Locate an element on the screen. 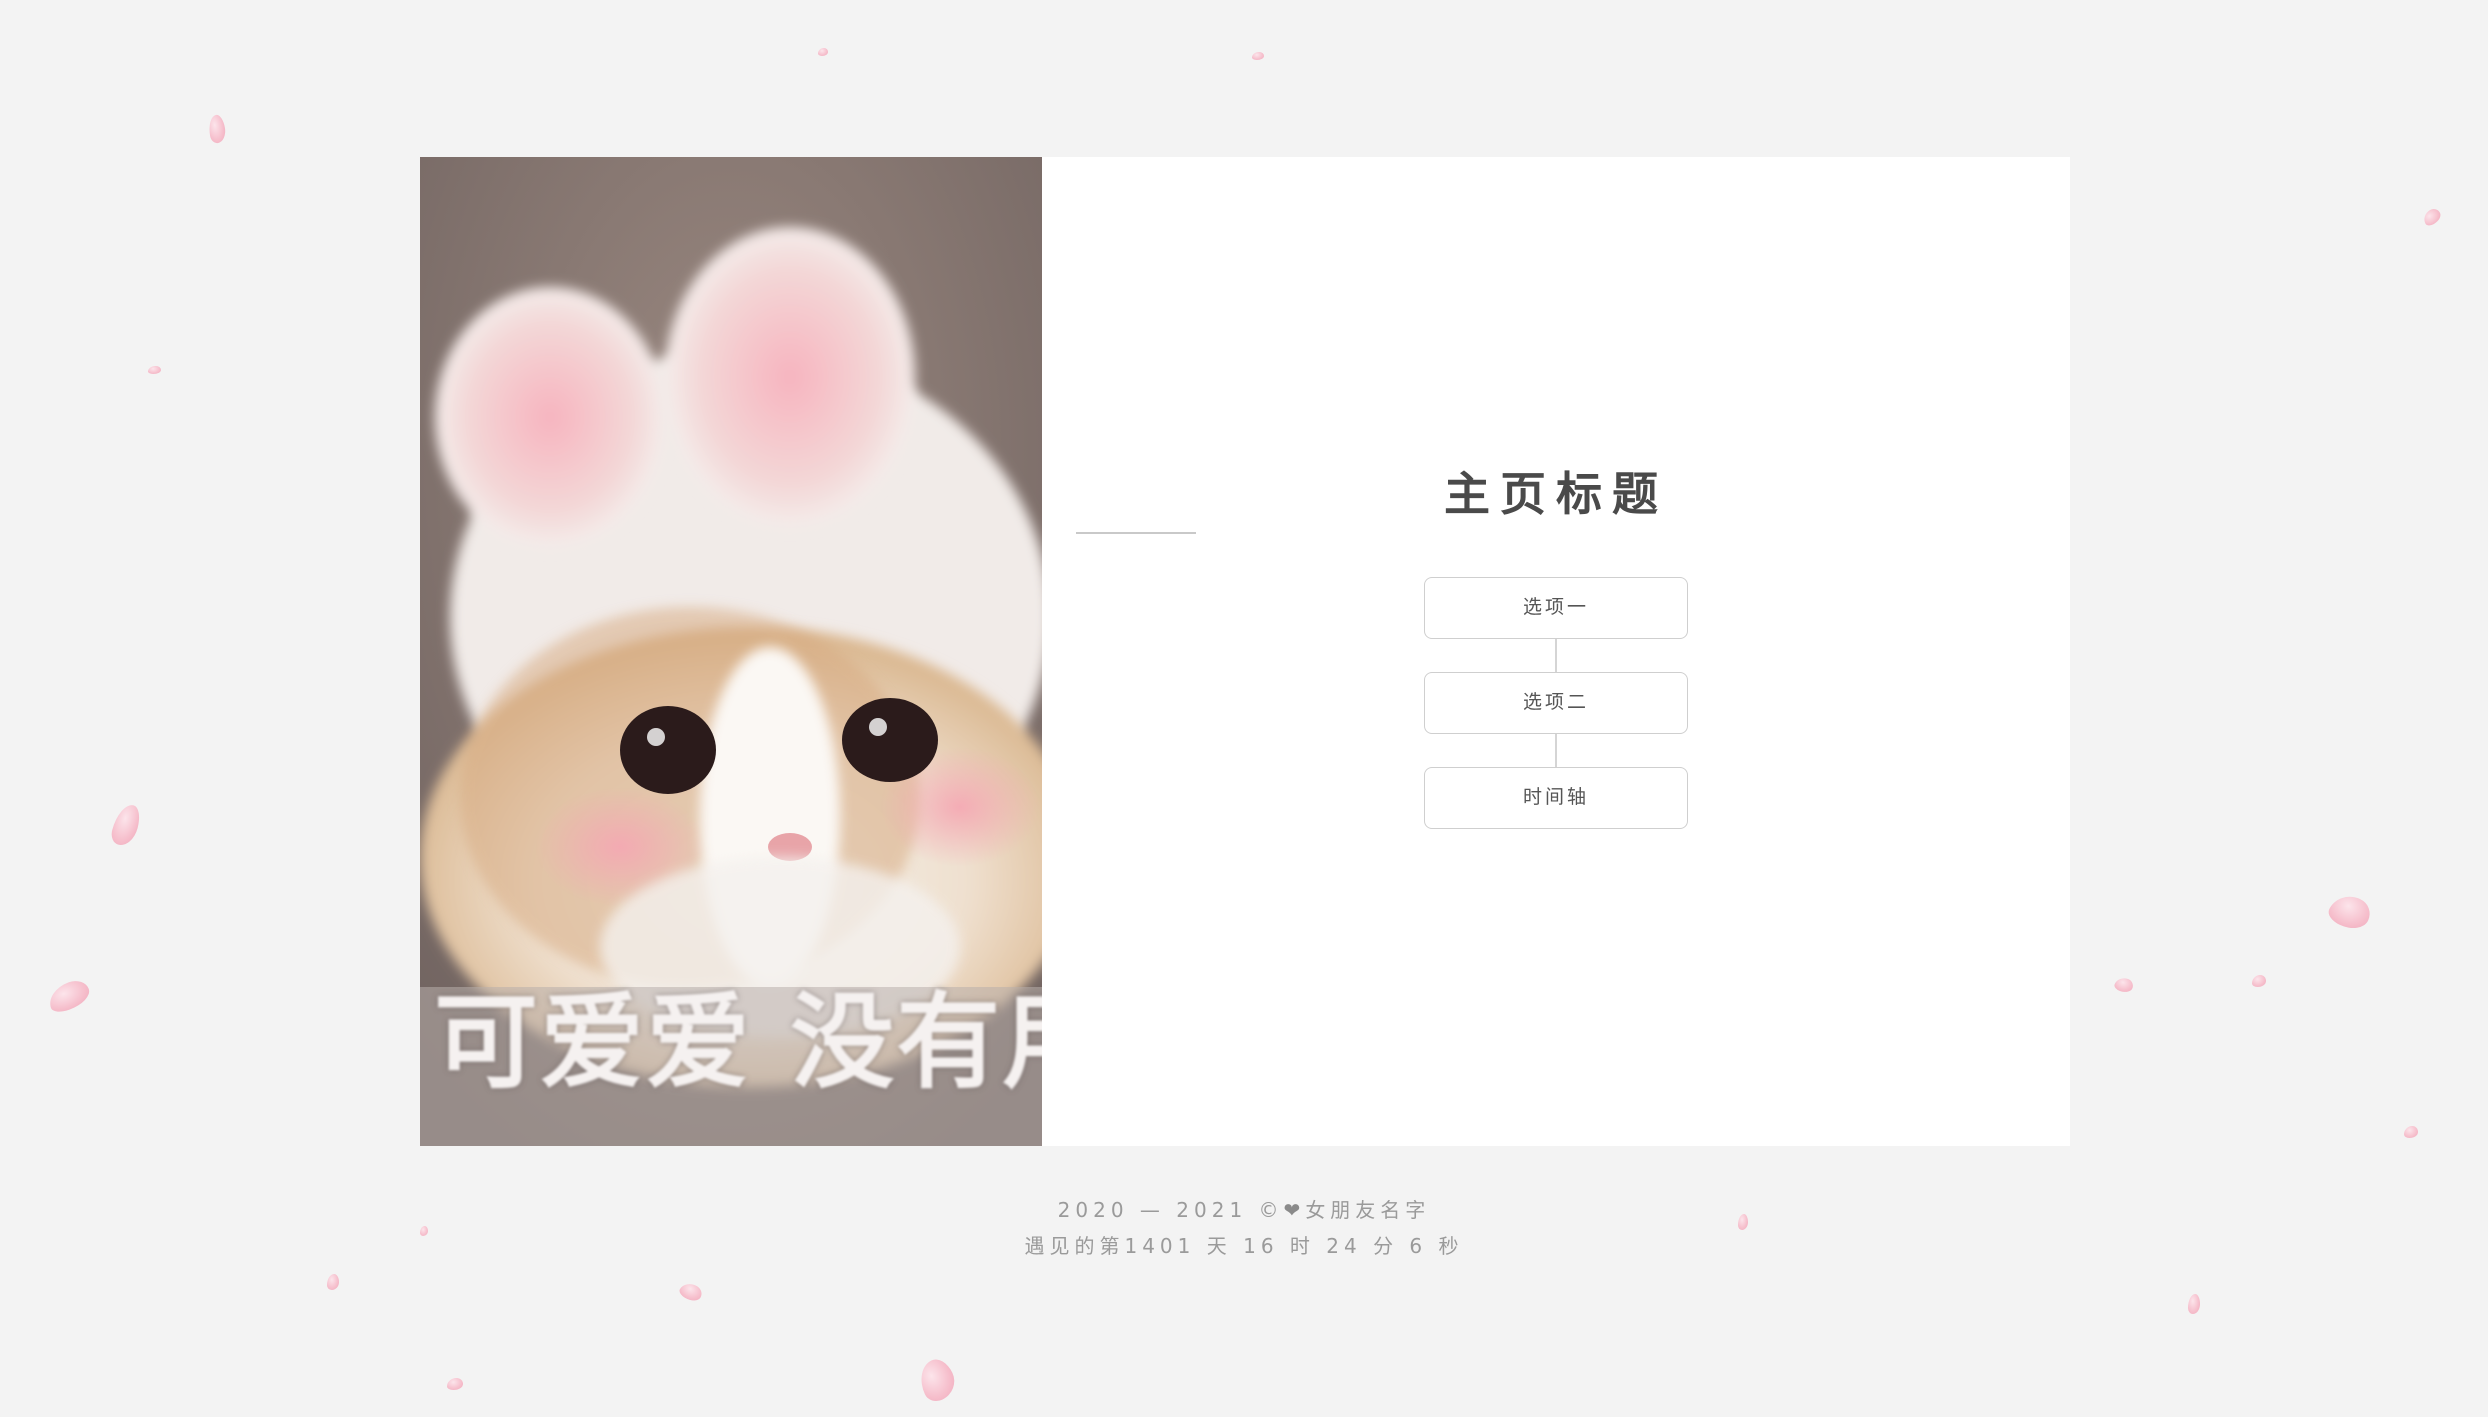 This screenshot has width=2488, height=1417. menu-button-timeline: 时间轴 is located at coordinates (1556, 798).